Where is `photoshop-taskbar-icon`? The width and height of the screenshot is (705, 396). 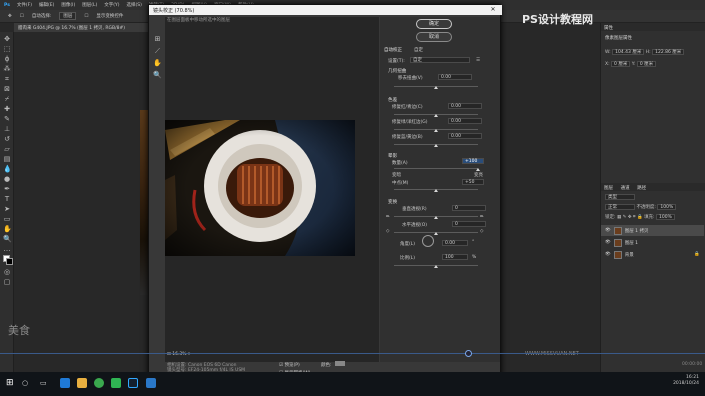 photoshop-taskbar-icon is located at coordinates (133, 383).